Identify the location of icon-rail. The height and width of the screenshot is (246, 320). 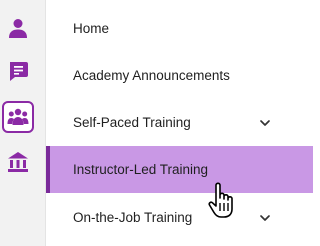
(23, 123).